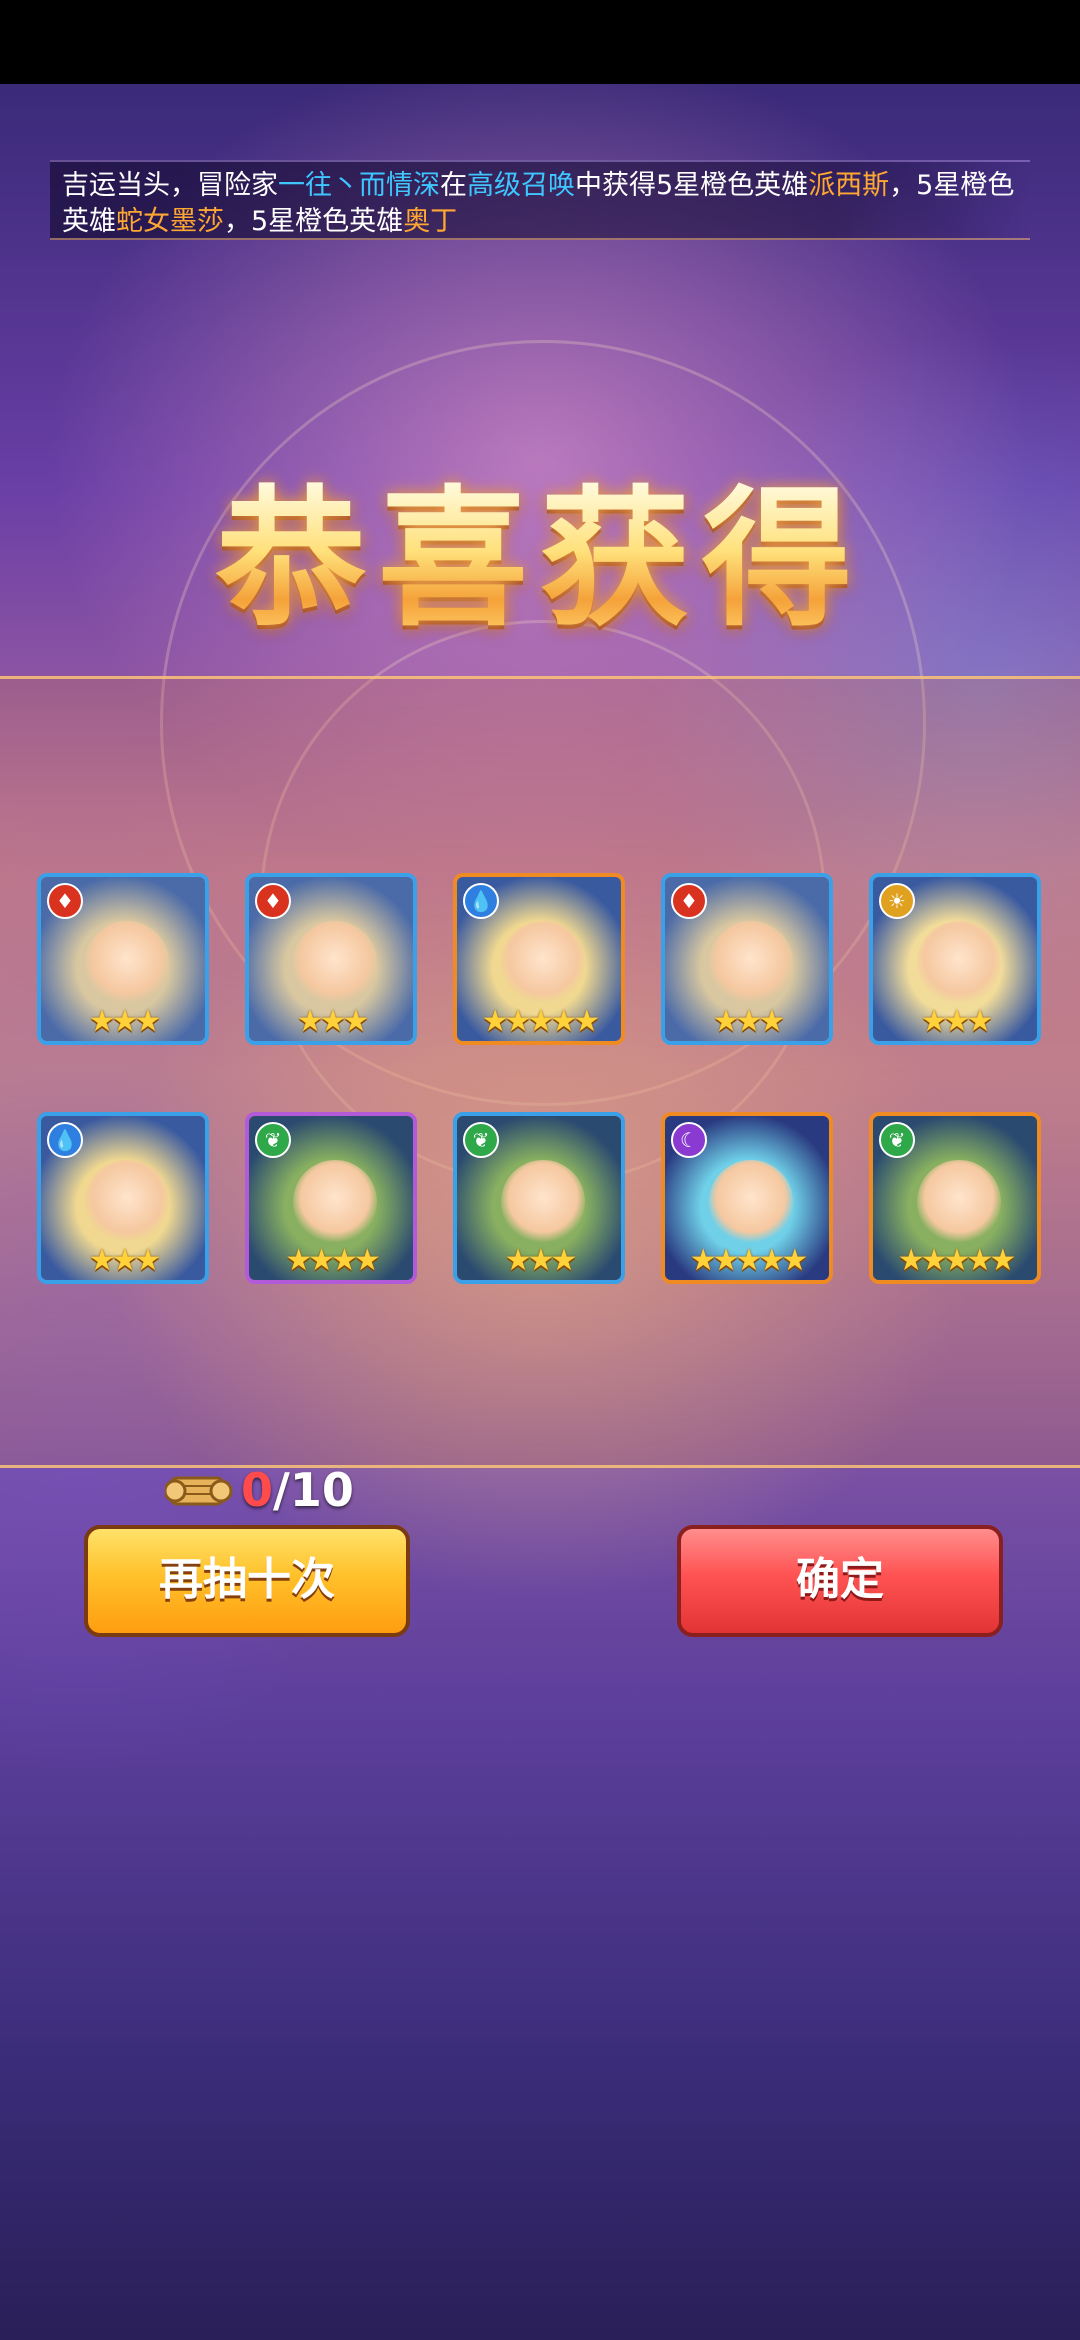 This screenshot has width=1080, height=2340. What do you see at coordinates (692, 185) in the screenshot?
I see `ticker-text-3: 中获得5星橙色英雄` at bounding box center [692, 185].